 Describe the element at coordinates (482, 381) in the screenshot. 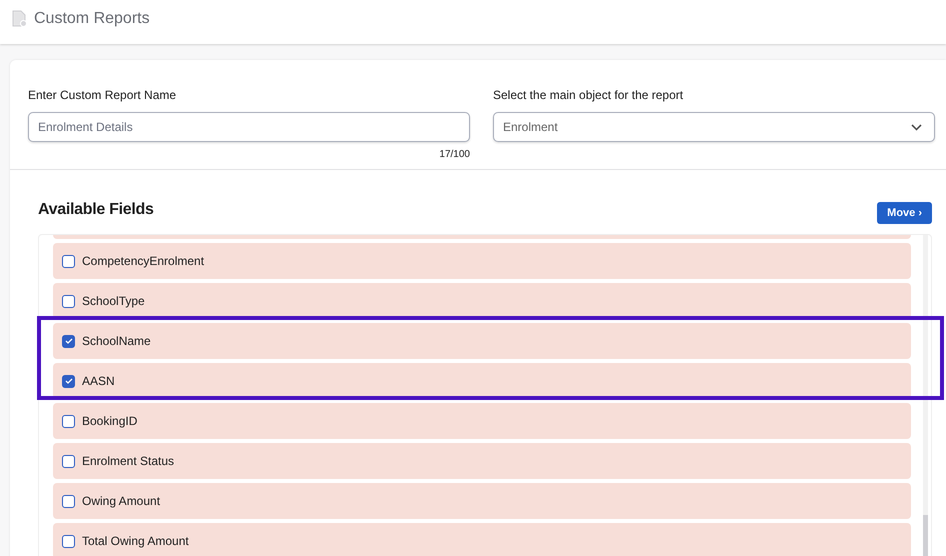

I see `field-row: AASN` at that location.